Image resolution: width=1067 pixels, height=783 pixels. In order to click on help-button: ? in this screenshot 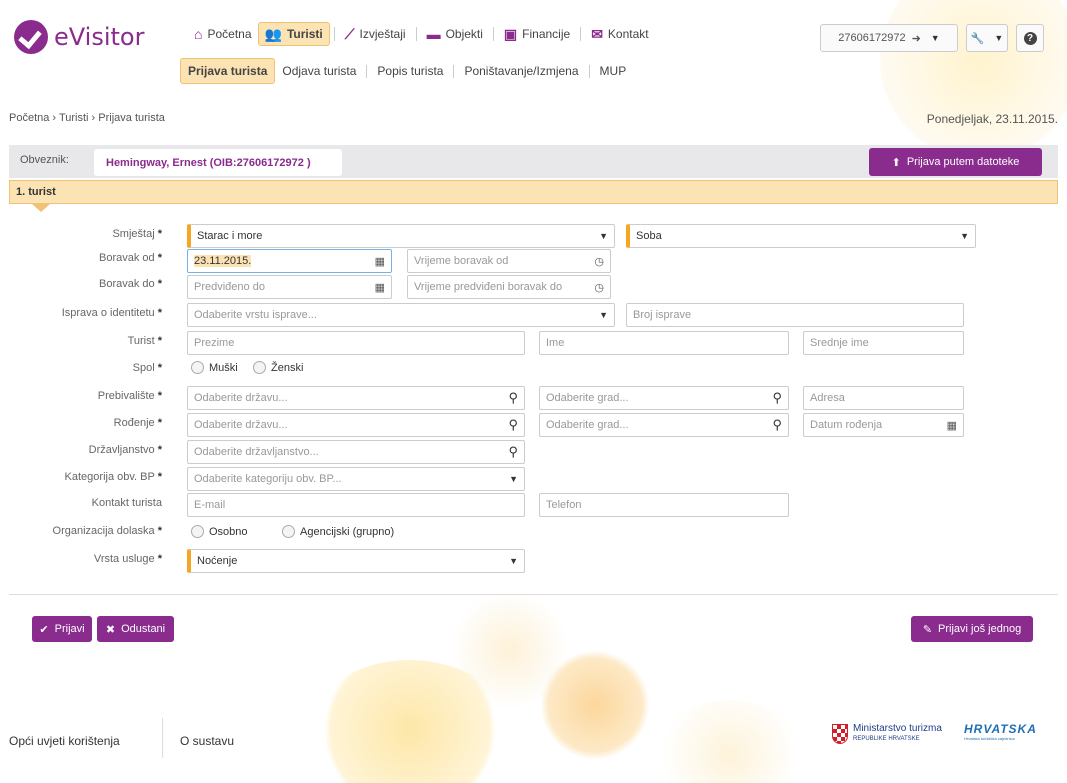, I will do `click(1030, 38)`.